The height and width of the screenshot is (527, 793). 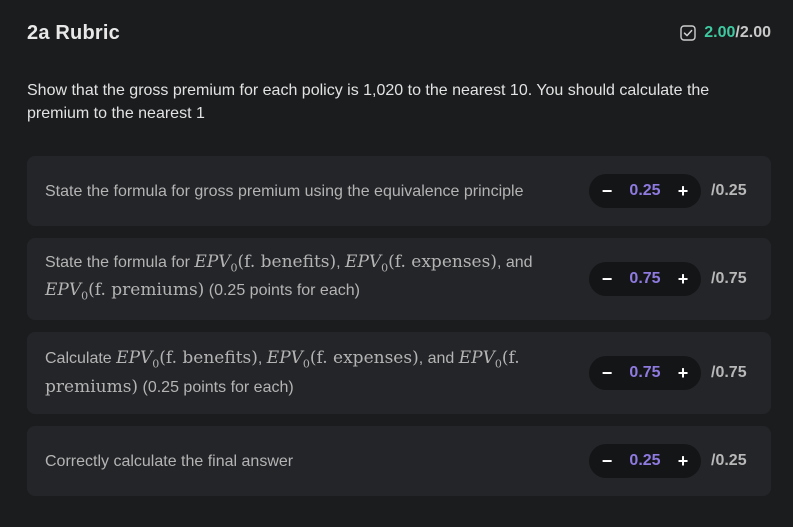 I want to click on criterion-text-pre: State the formula for, so click(x=120, y=262).